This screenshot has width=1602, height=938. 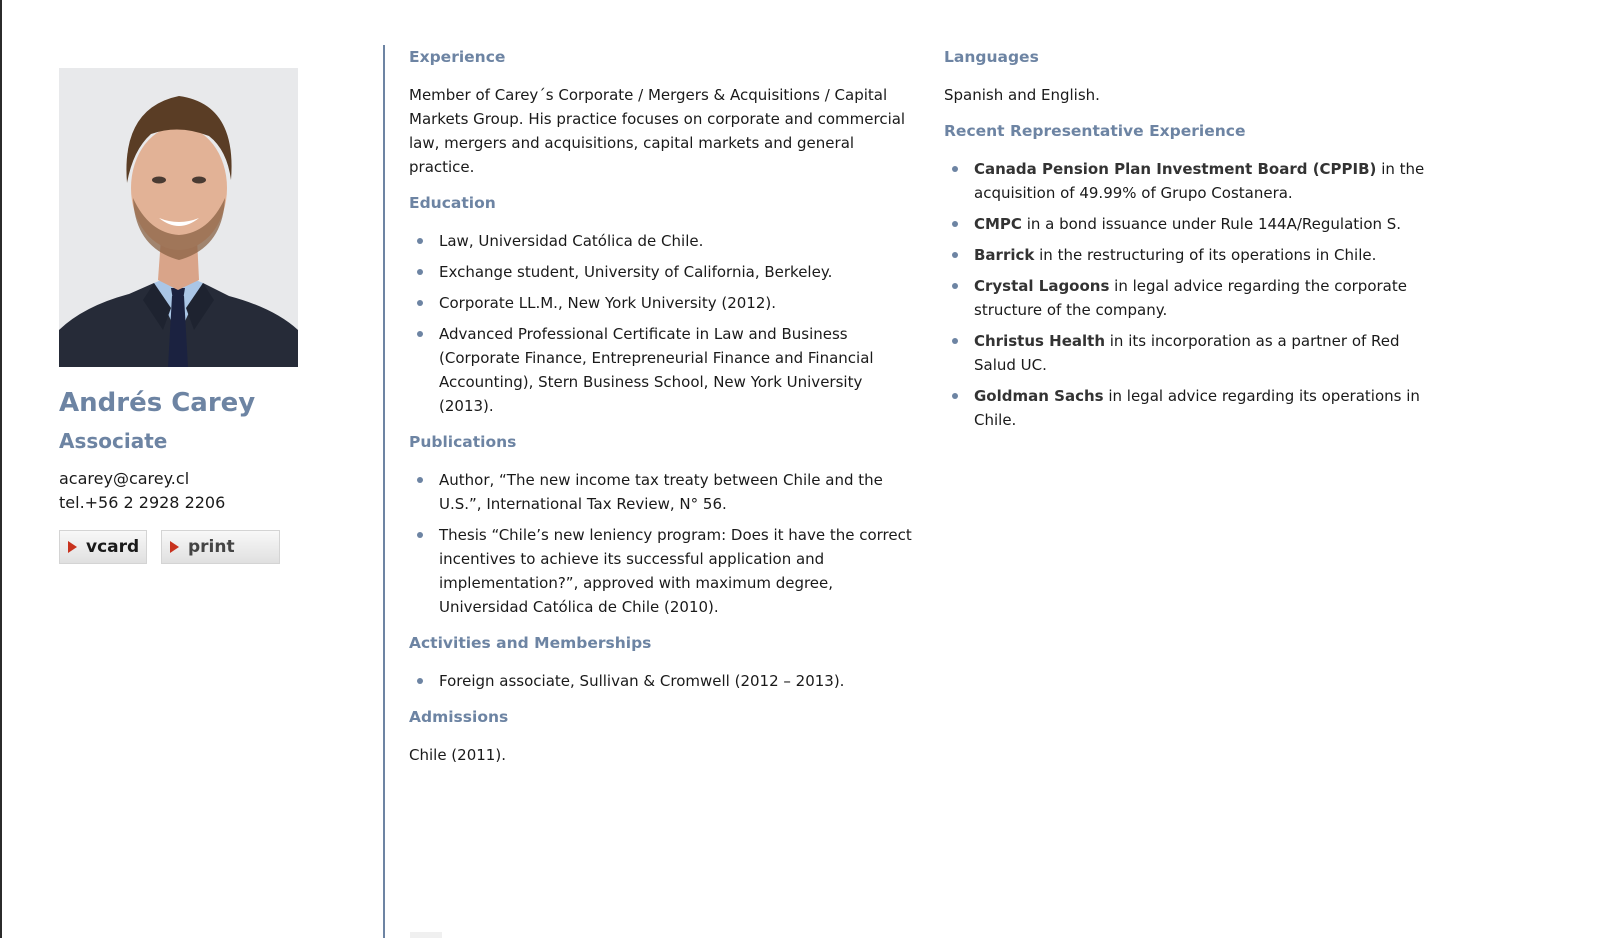 What do you see at coordinates (426, 935) in the screenshot?
I see `scroll-indicator` at bounding box center [426, 935].